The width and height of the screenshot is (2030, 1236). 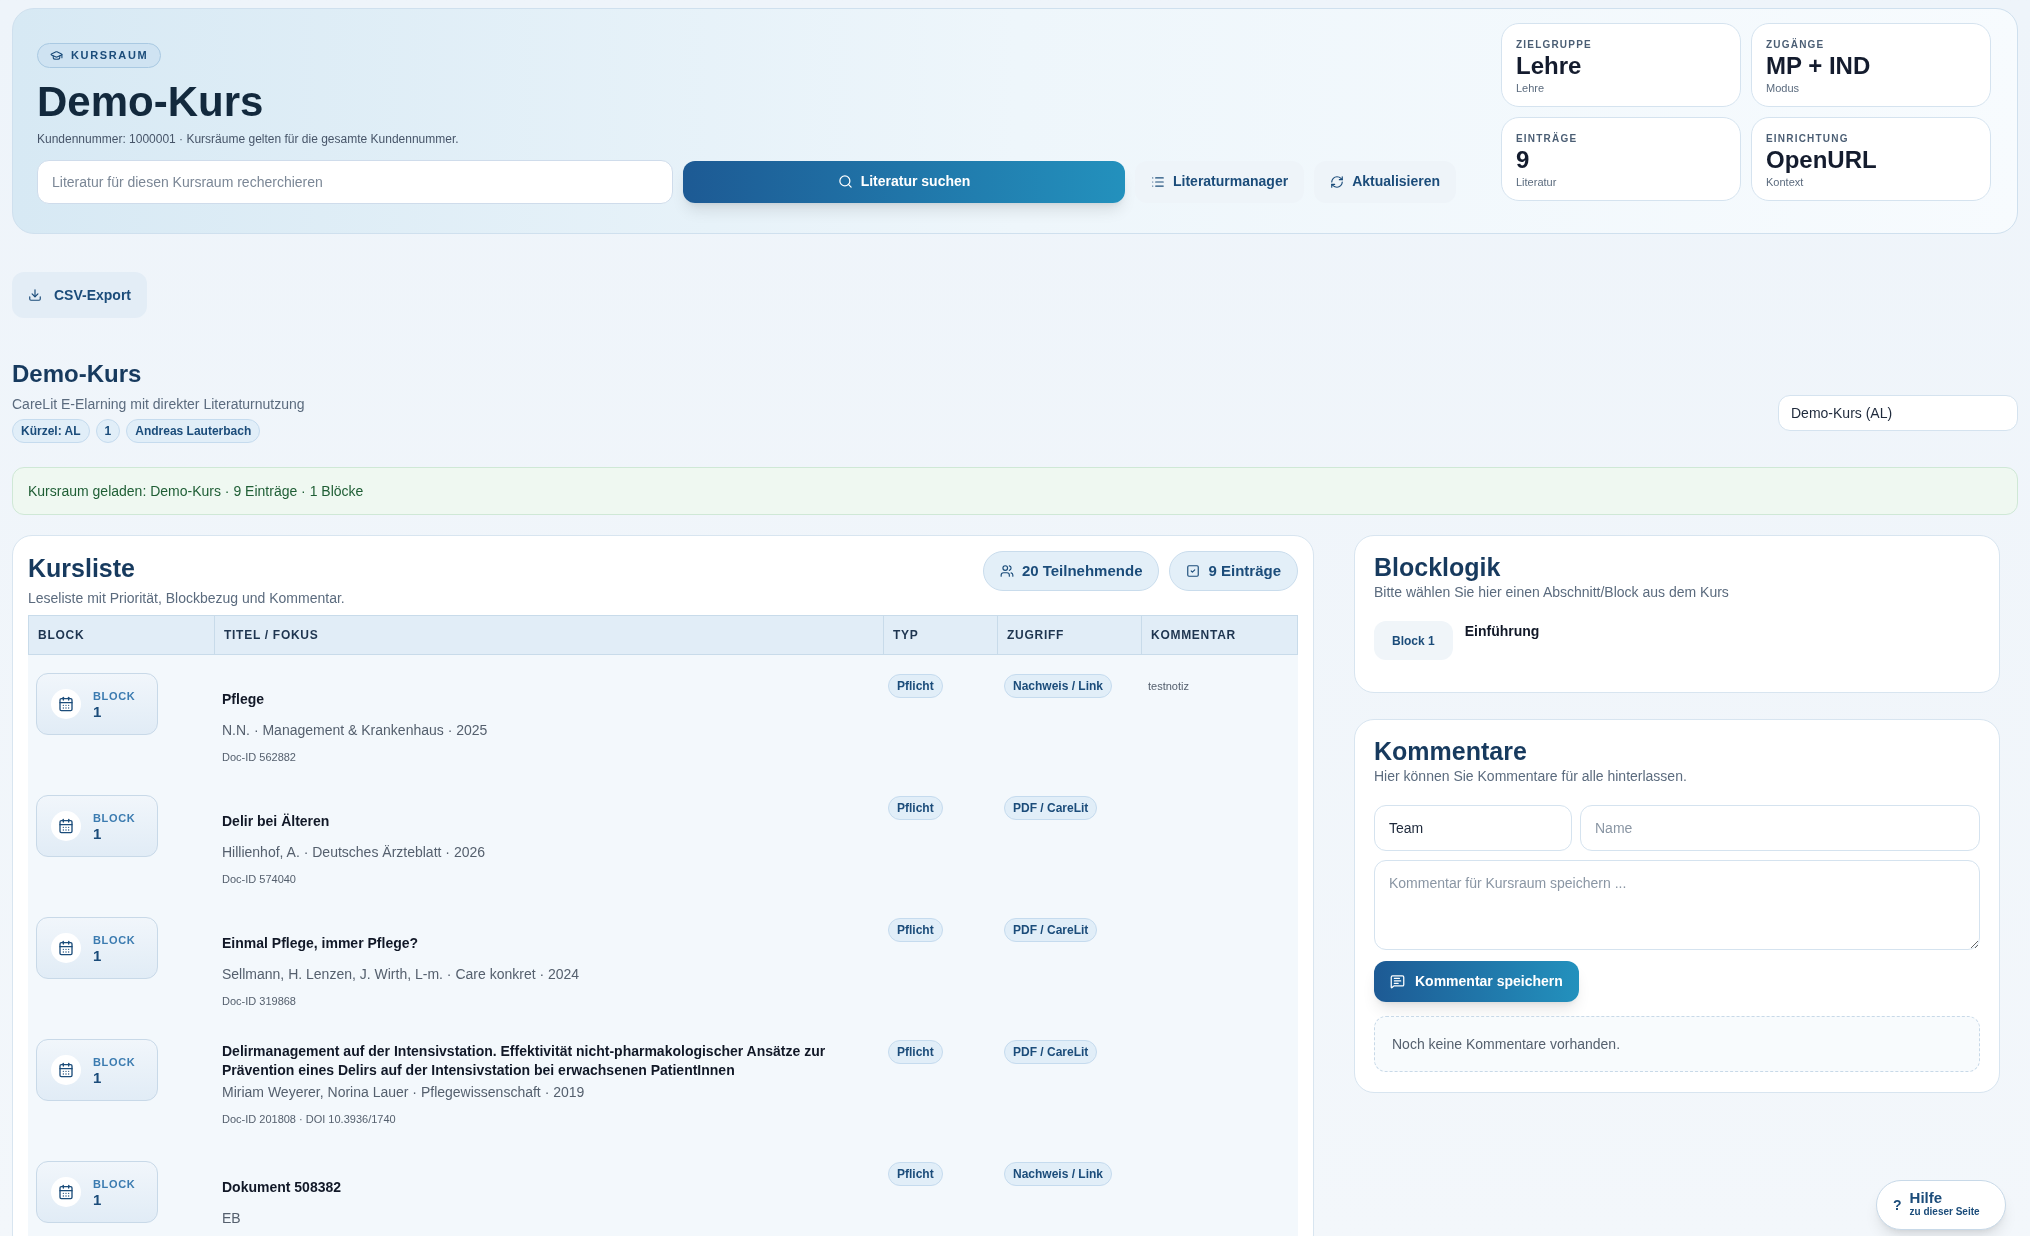 What do you see at coordinates (404, 1092) in the screenshot?
I see `entry-authors: Miriam Weyerer, Norina Lauer · Pflegewissenschaft · 2019` at bounding box center [404, 1092].